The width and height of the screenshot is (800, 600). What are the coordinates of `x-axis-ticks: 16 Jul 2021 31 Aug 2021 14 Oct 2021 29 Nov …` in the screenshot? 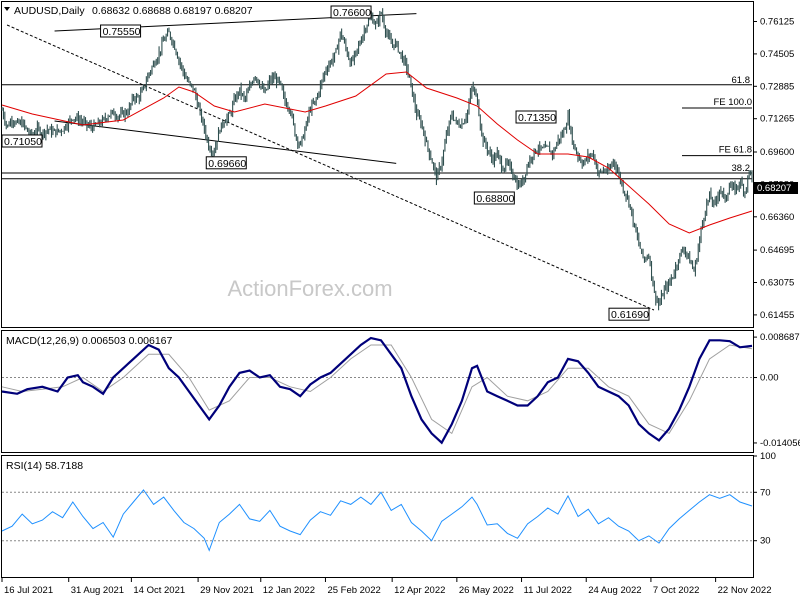 It's located at (386, 587).